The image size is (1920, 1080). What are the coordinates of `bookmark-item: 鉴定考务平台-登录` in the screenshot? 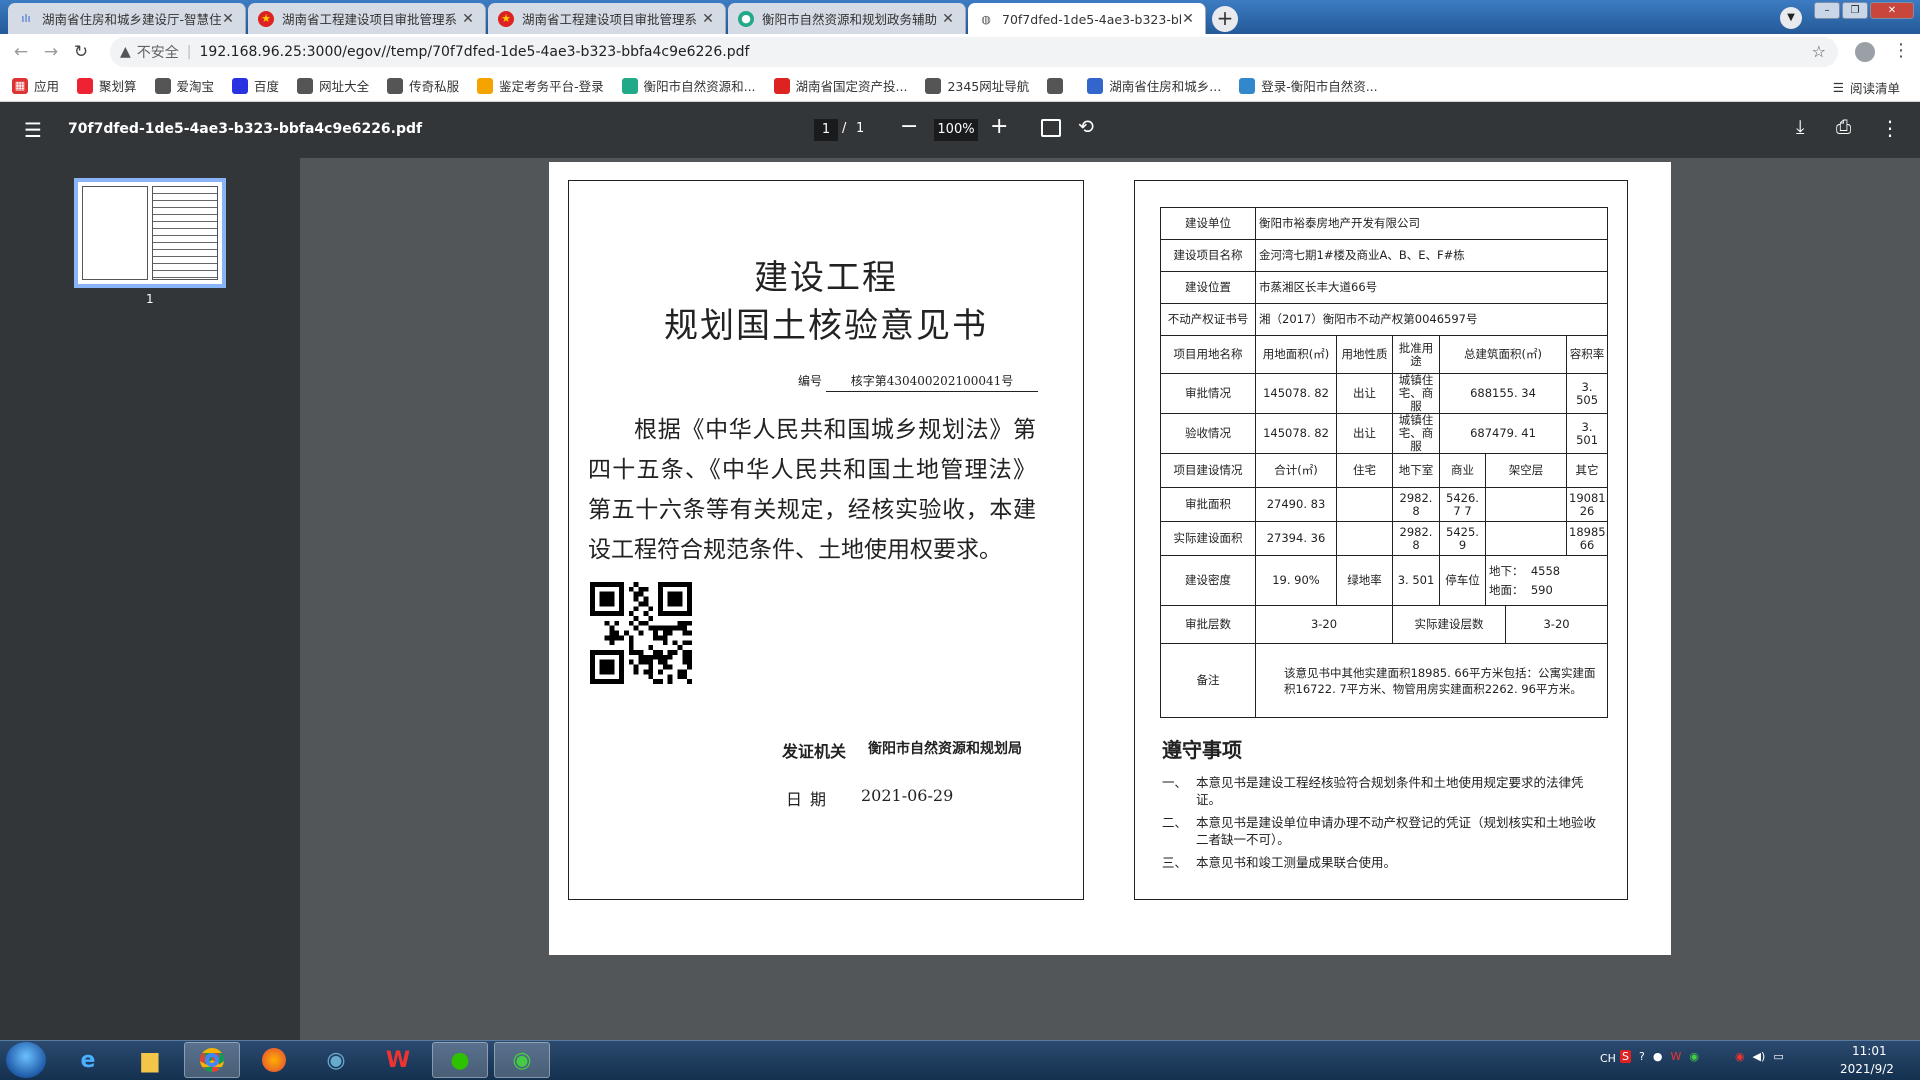 It's located at (540, 85).